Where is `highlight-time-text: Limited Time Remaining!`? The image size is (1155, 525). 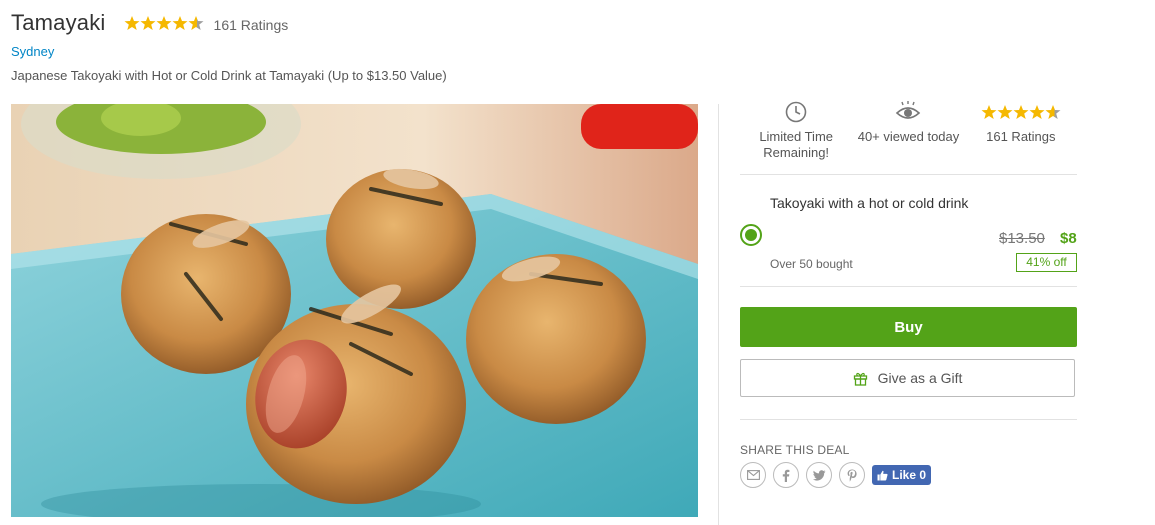 highlight-time-text: Limited Time Remaining! is located at coordinates (796, 144).